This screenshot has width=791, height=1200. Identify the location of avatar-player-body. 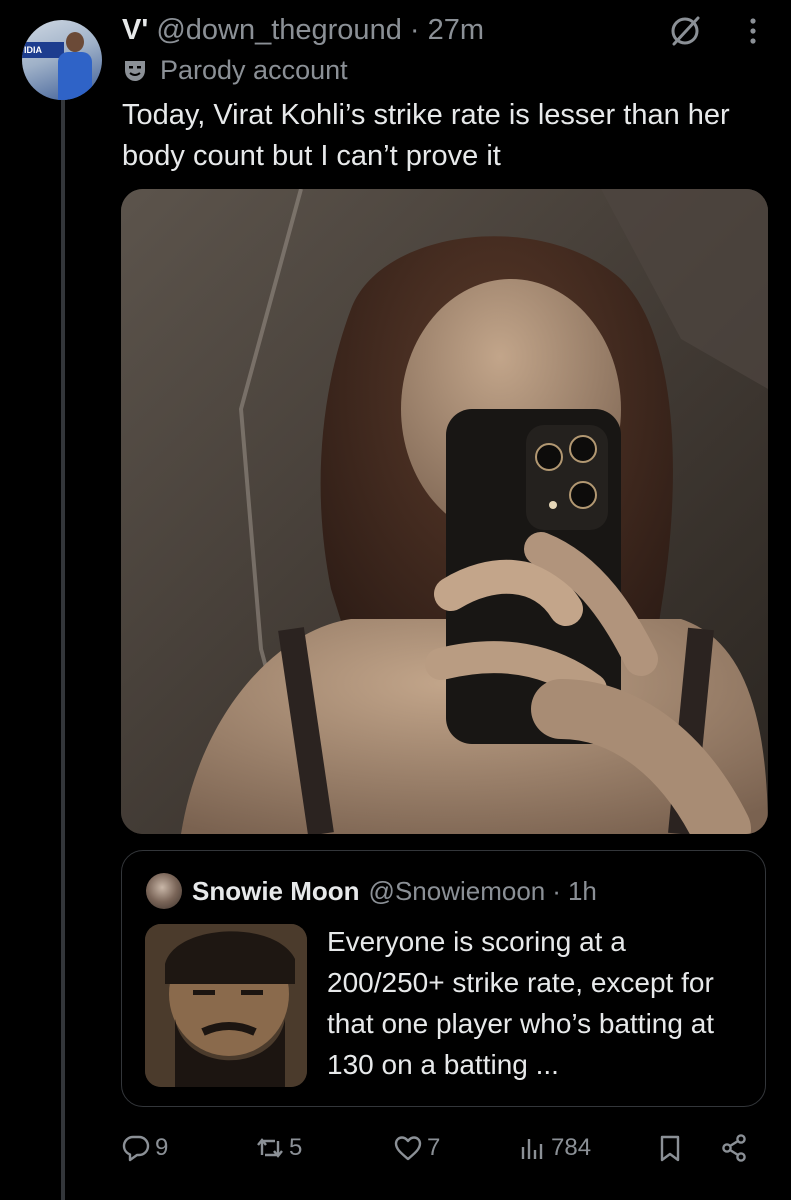
(75, 76).